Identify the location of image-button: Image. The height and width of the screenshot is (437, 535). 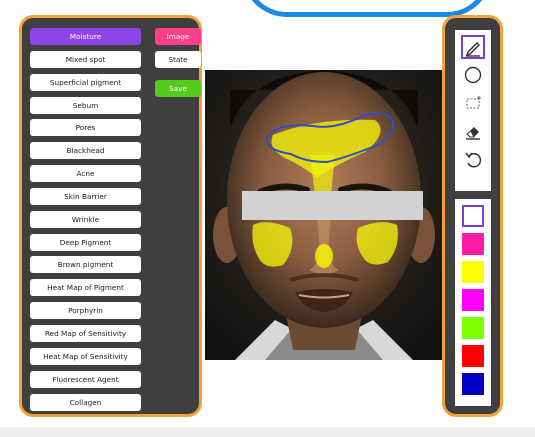
(178, 36).